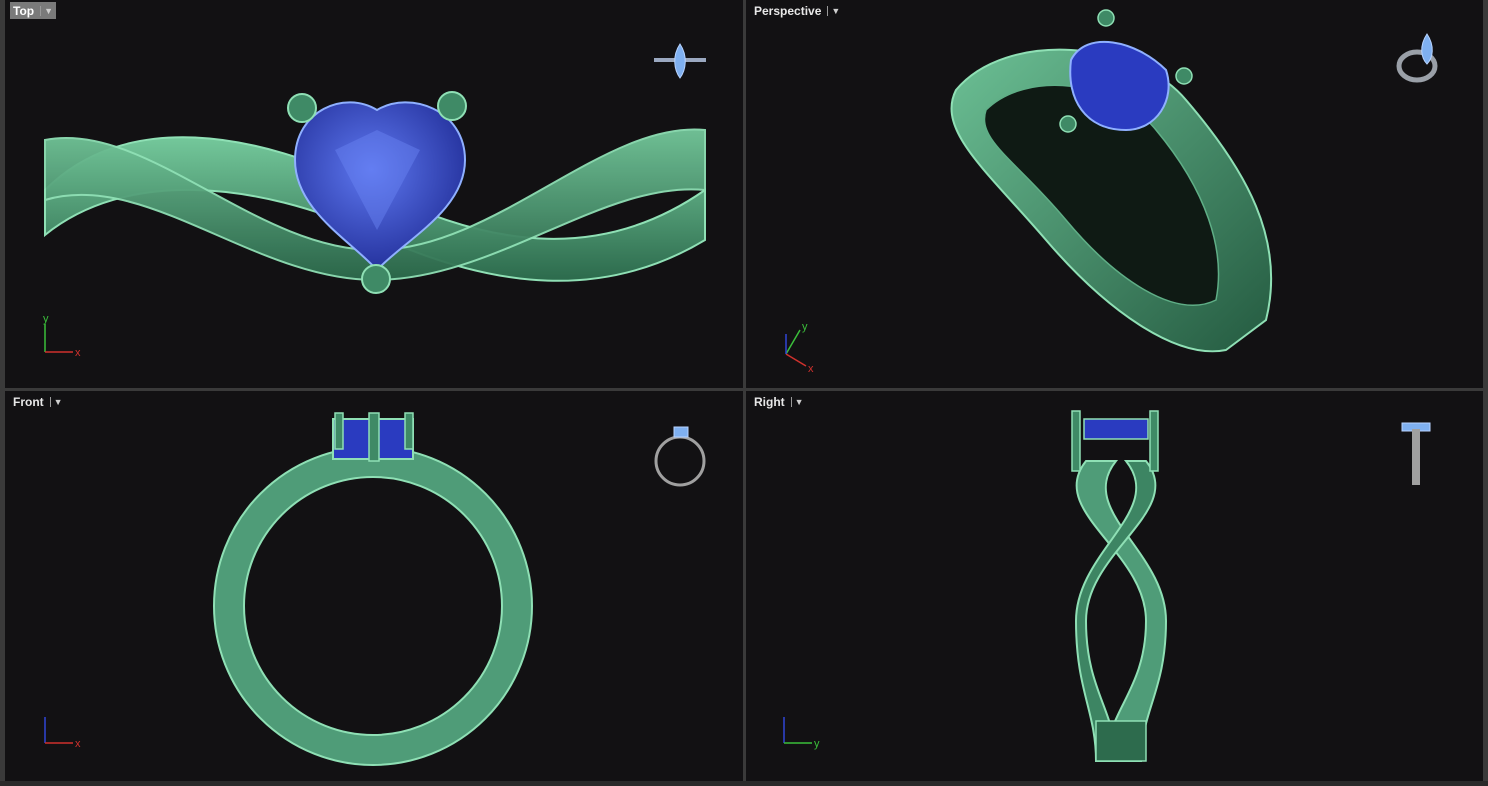 This screenshot has width=1488, height=786. I want to click on ring-model-top, so click(375, 192).